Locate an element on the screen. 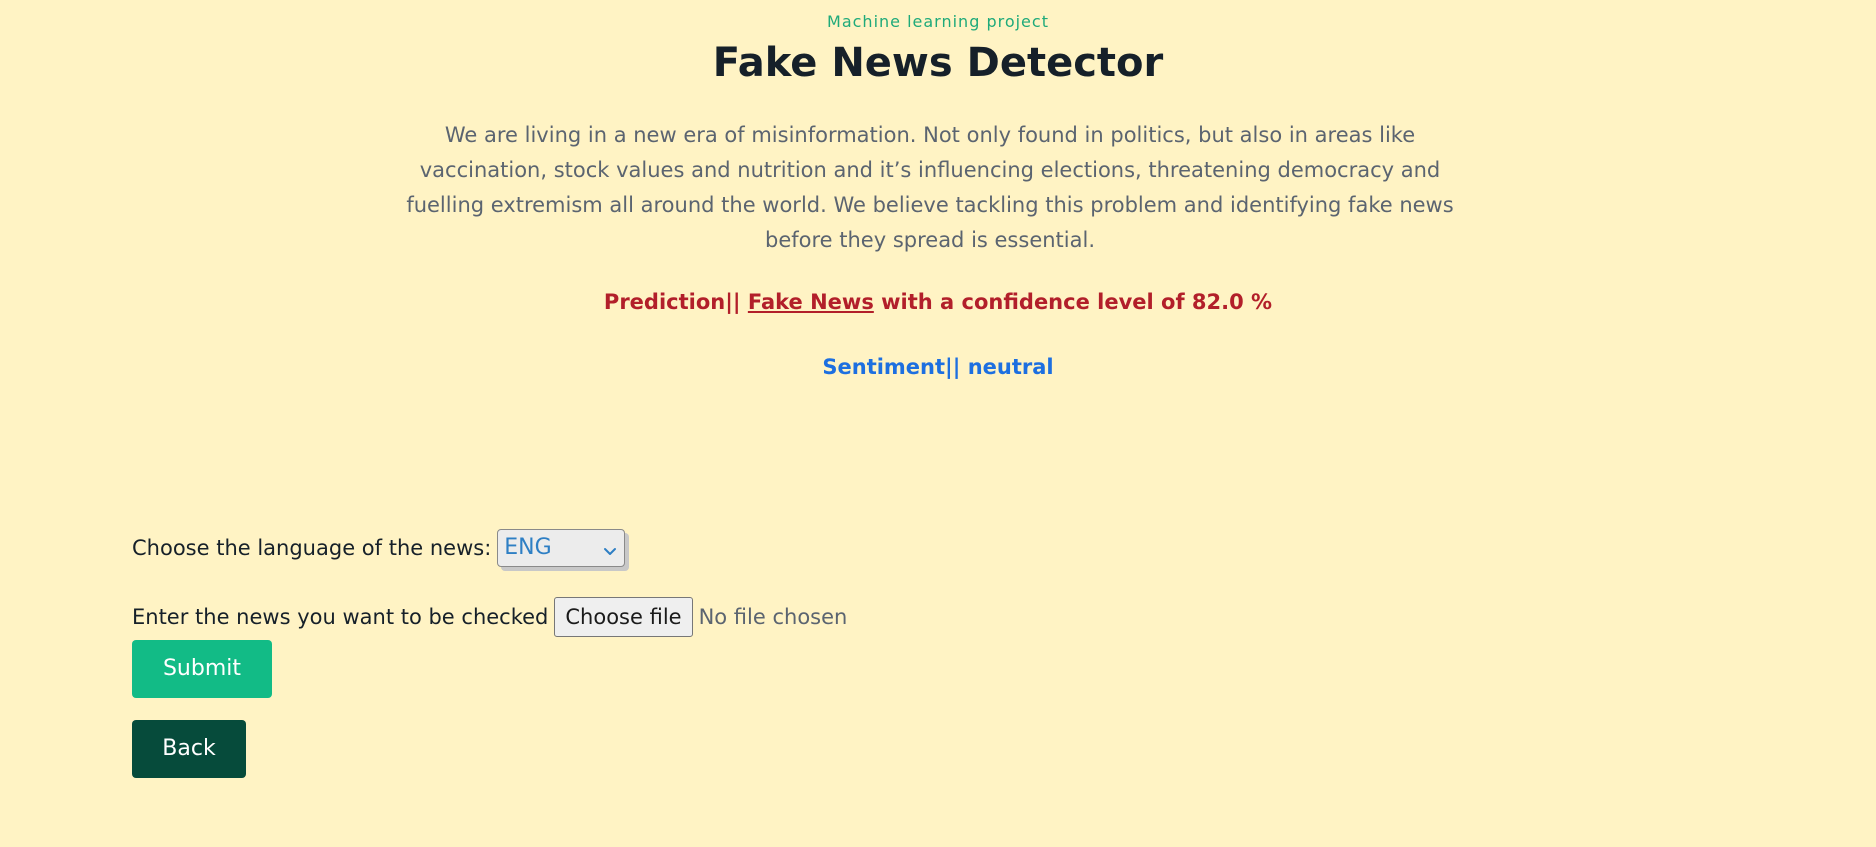 This screenshot has width=1876, height=847. file-status: No file chosen is located at coordinates (773, 617).